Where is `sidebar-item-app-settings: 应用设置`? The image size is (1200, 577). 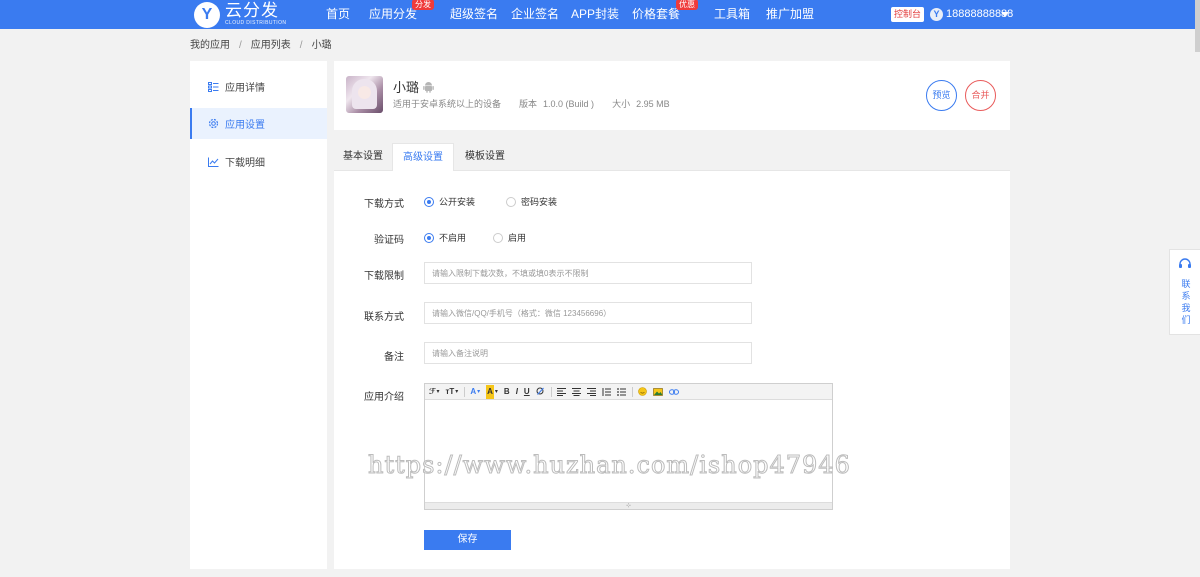 sidebar-item-app-settings: 应用设置 is located at coordinates (258, 123).